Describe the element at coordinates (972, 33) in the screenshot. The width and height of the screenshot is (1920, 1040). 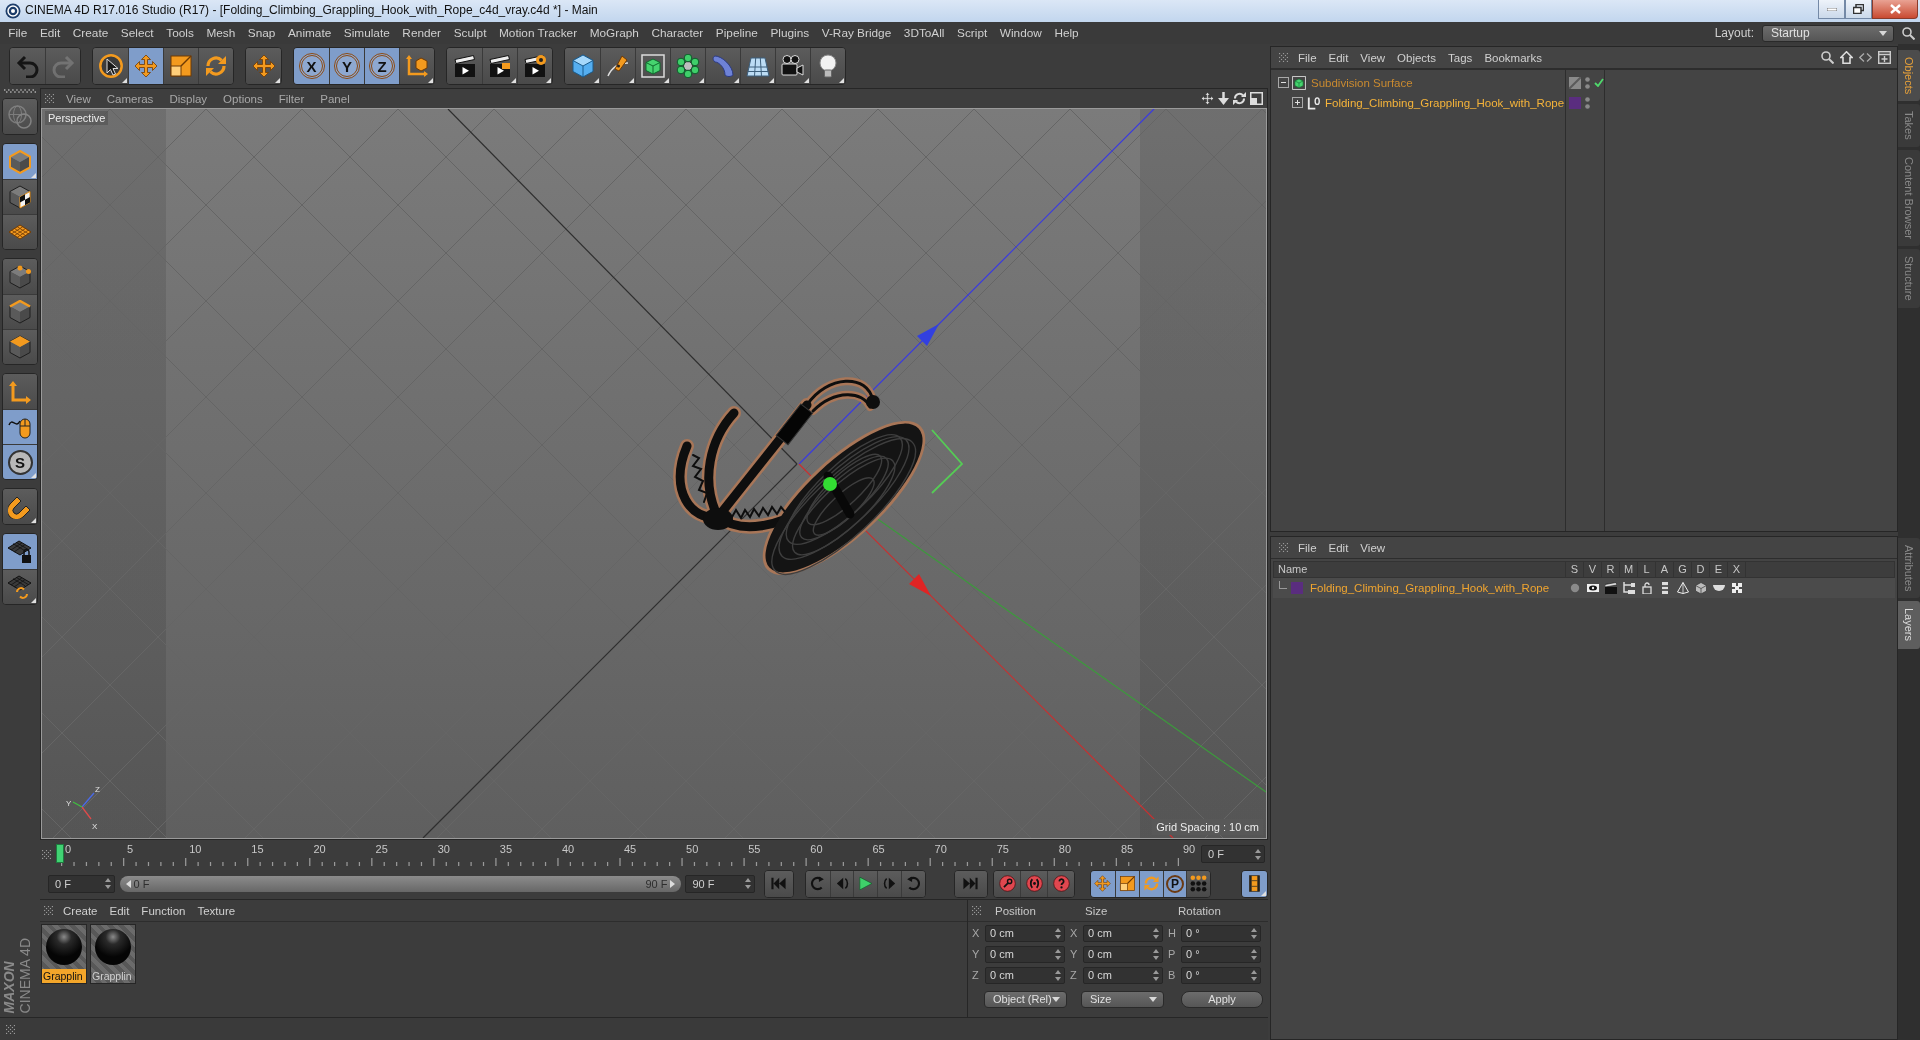
I see `menu-item: Script` at that location.